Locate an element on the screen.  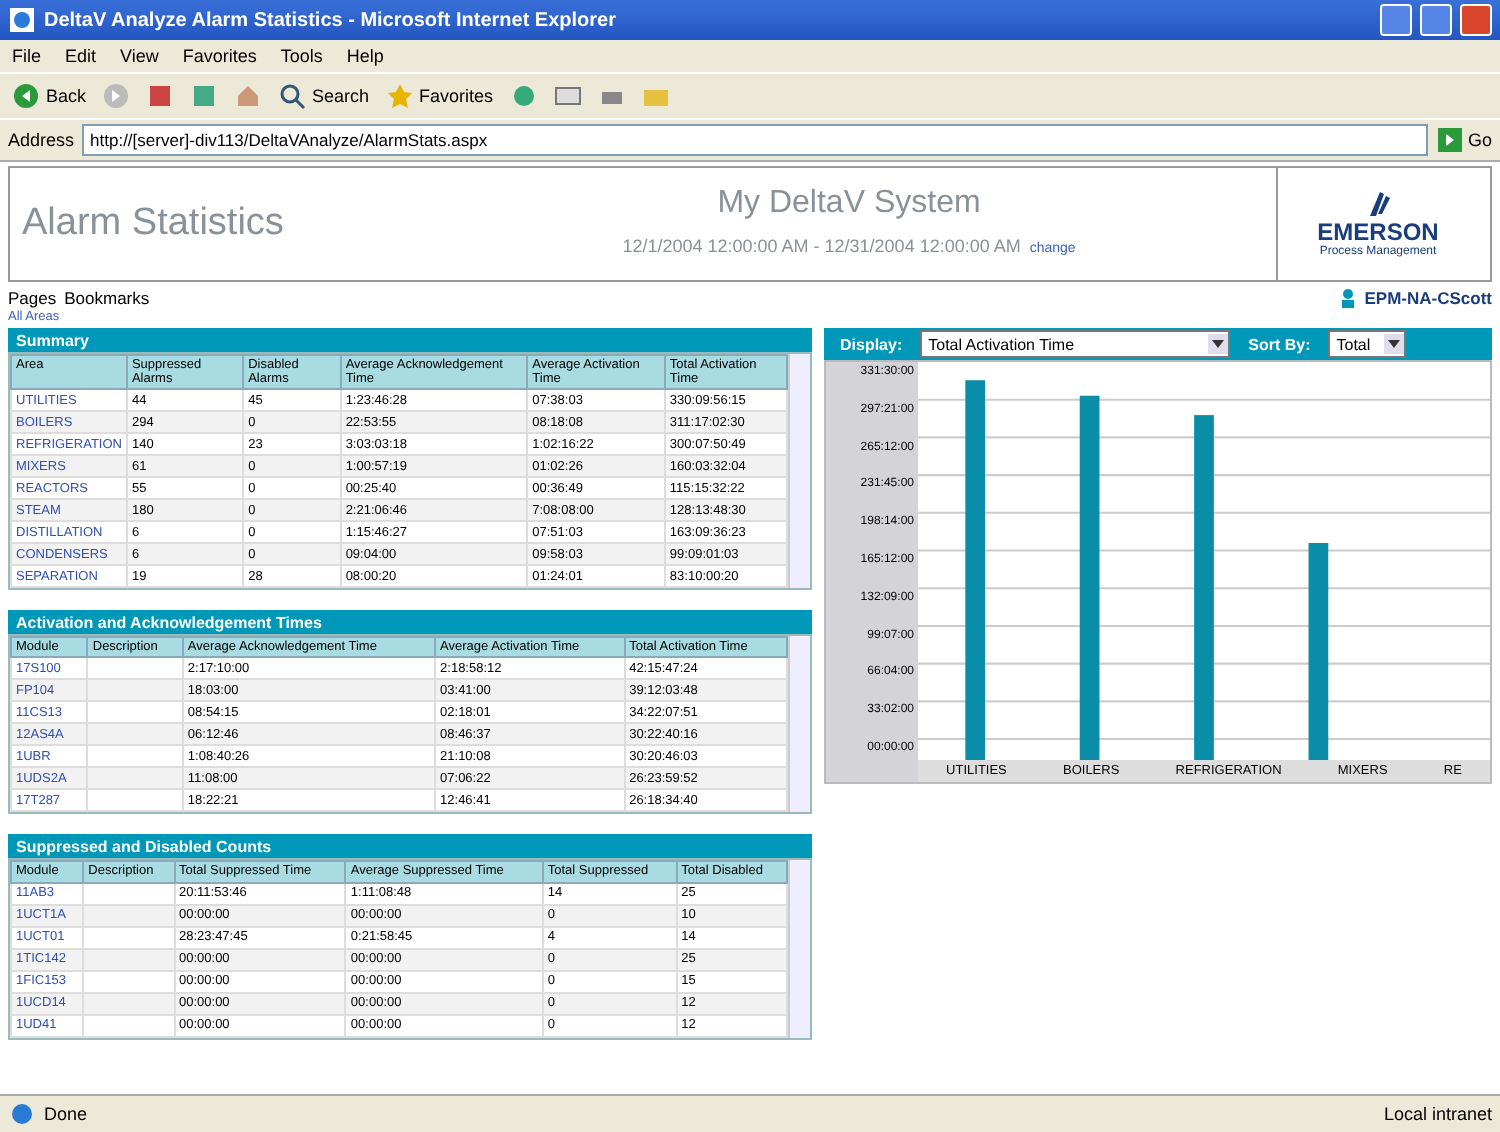
search-icon is located at coordinates (292, 96).